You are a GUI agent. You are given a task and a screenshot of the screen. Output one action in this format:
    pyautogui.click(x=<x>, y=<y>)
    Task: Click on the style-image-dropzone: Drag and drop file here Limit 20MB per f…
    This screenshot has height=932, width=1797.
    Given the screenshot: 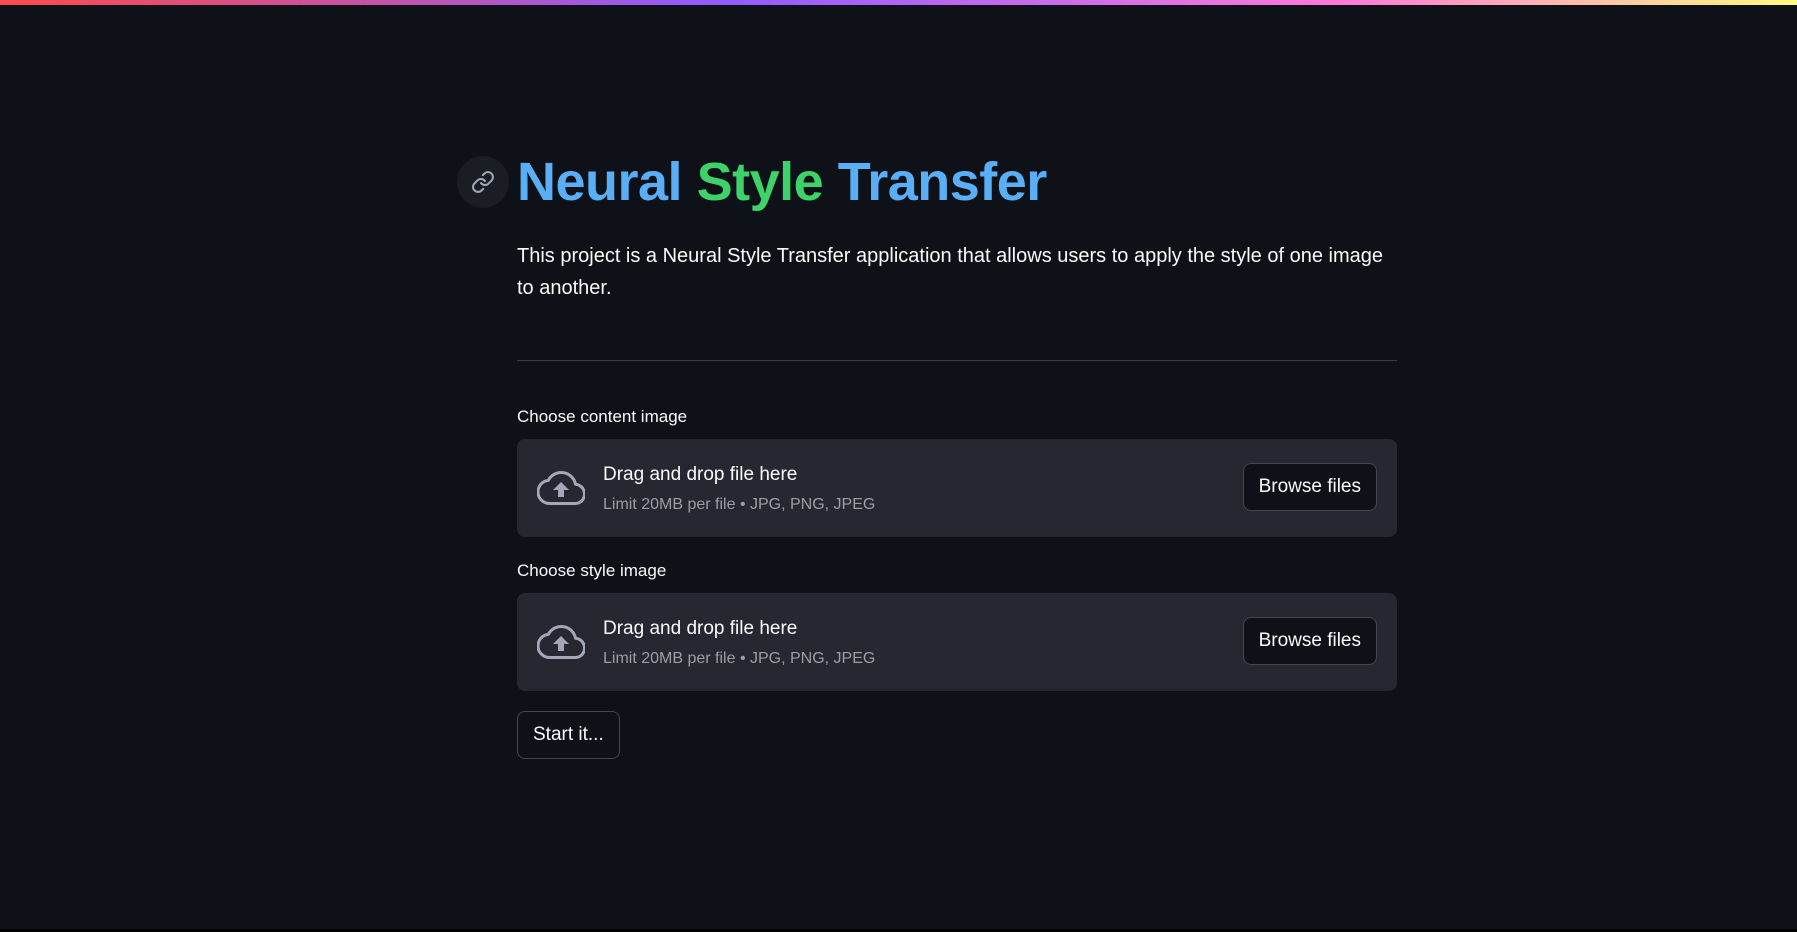 What is the action you would take?
    pyautogui.click(x=957, y=642)
    